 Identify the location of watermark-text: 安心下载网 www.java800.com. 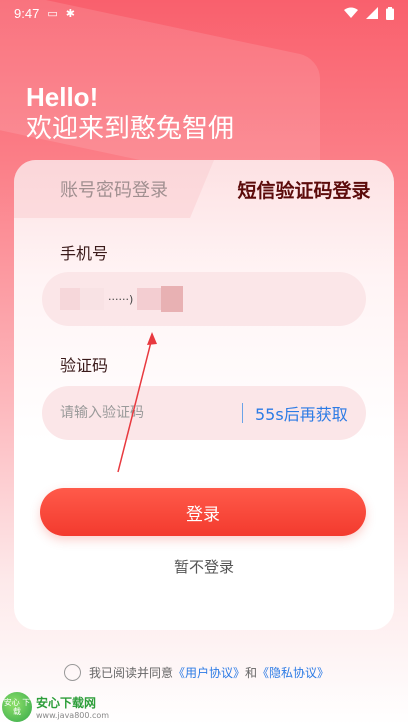
(72, 707).